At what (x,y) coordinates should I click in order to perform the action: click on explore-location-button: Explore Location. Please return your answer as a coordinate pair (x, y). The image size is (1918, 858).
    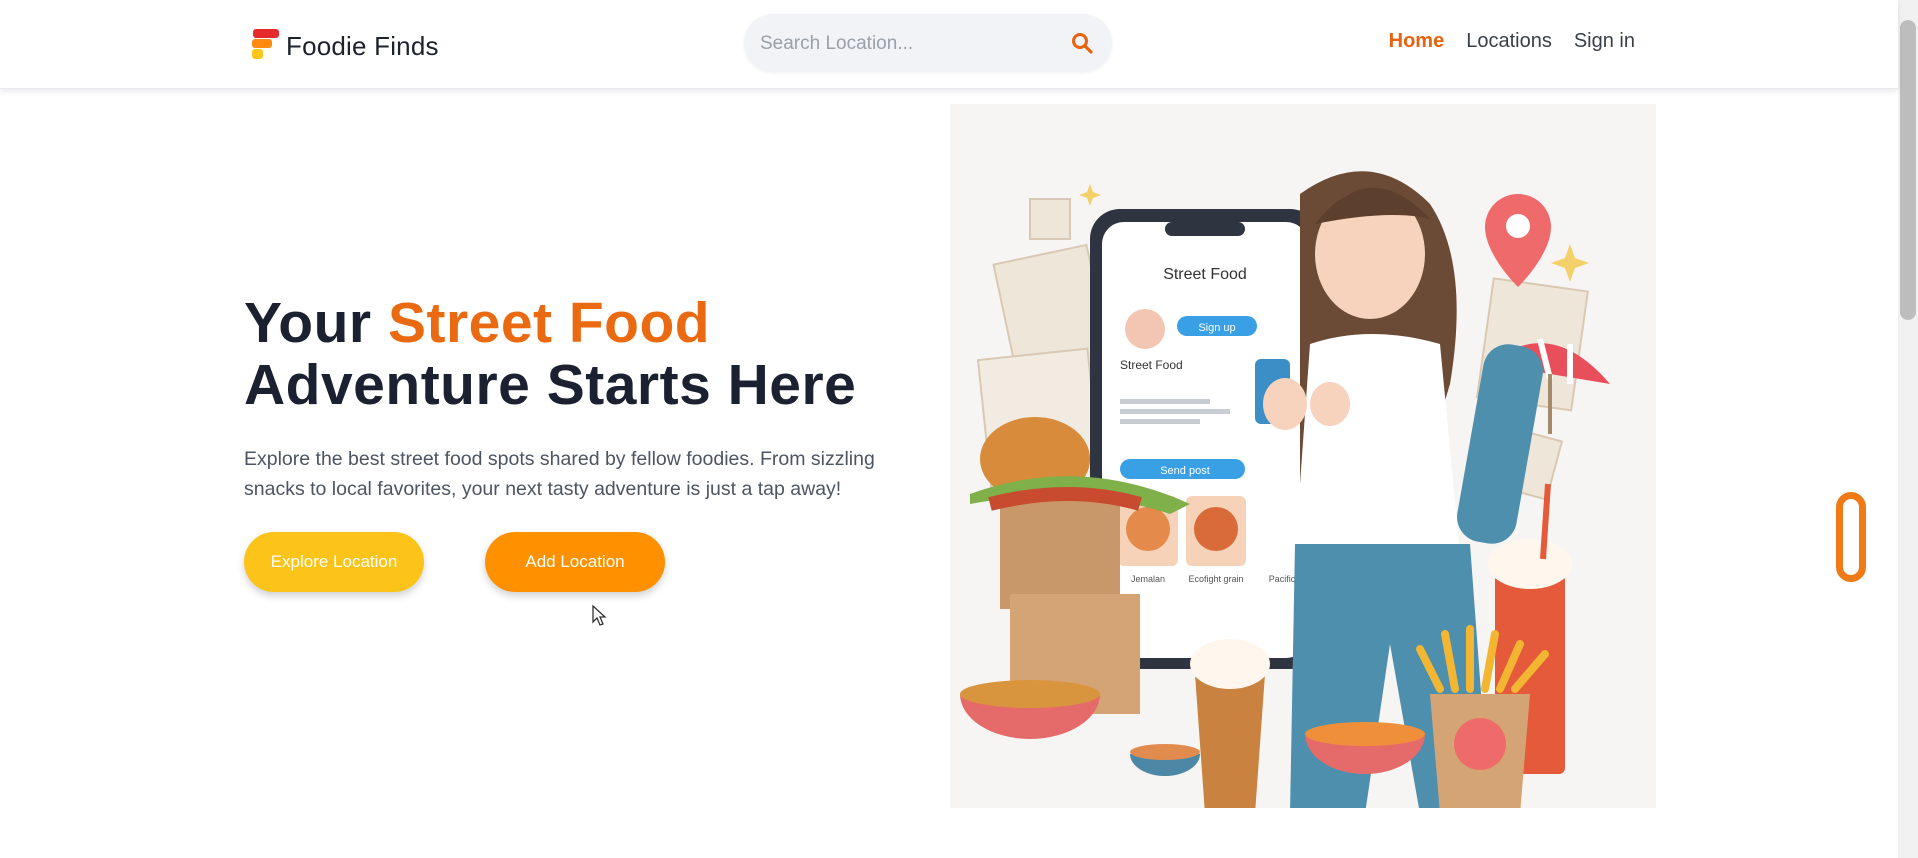
    Looking at the image, I should click on (334, 562).